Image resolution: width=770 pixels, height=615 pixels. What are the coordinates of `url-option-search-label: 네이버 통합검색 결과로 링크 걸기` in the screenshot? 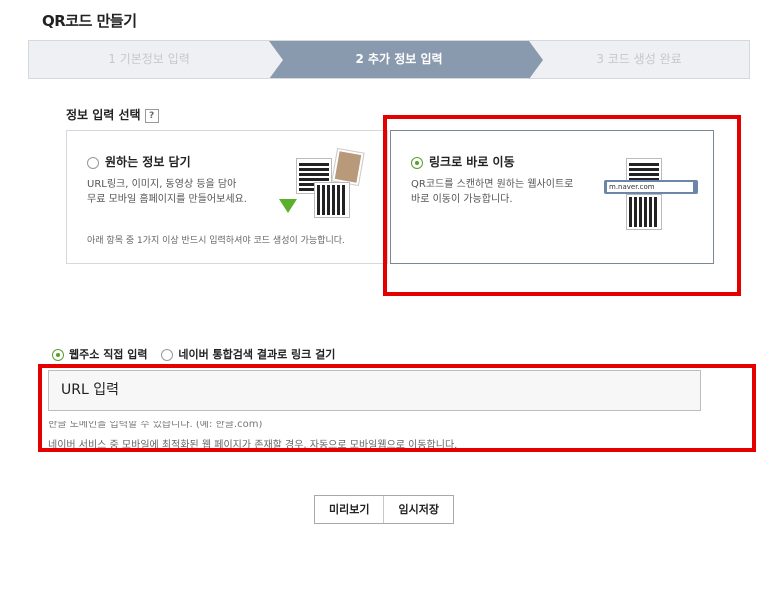 It's located at (257, 354).